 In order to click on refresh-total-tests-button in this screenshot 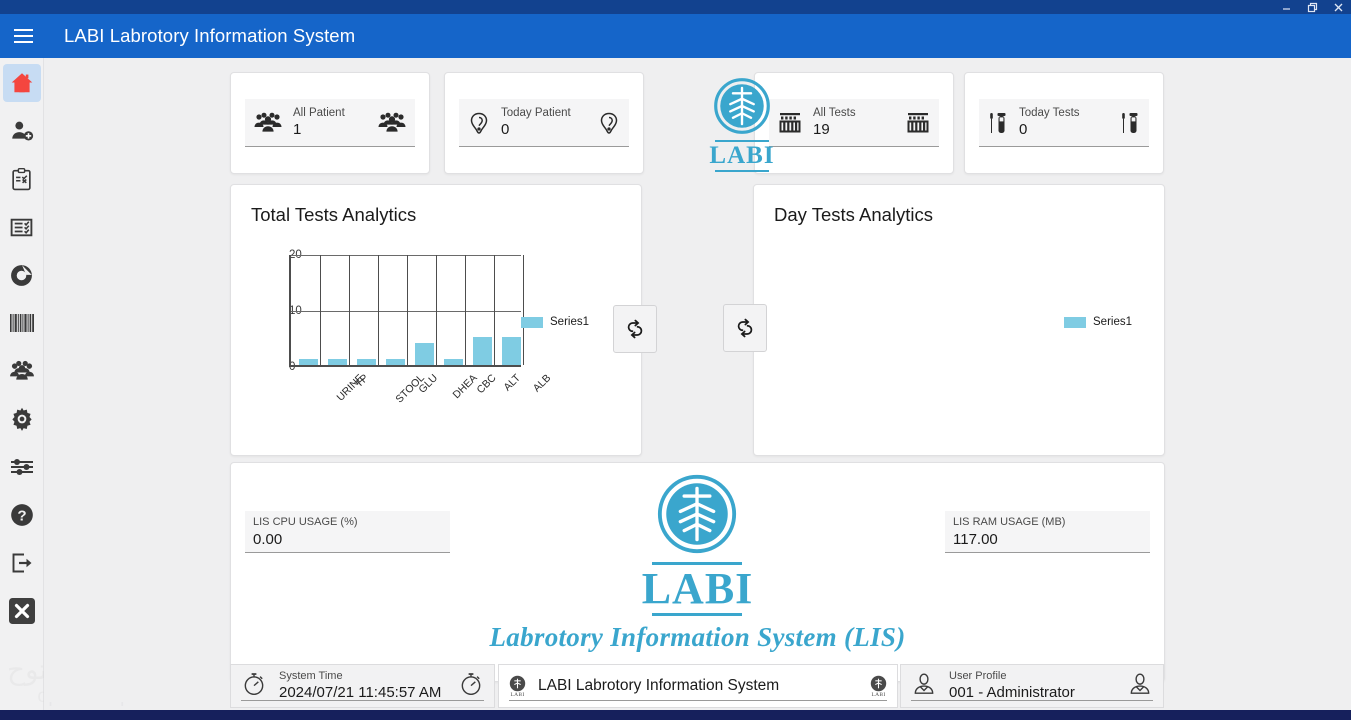, I will do `click(635, 329)`.